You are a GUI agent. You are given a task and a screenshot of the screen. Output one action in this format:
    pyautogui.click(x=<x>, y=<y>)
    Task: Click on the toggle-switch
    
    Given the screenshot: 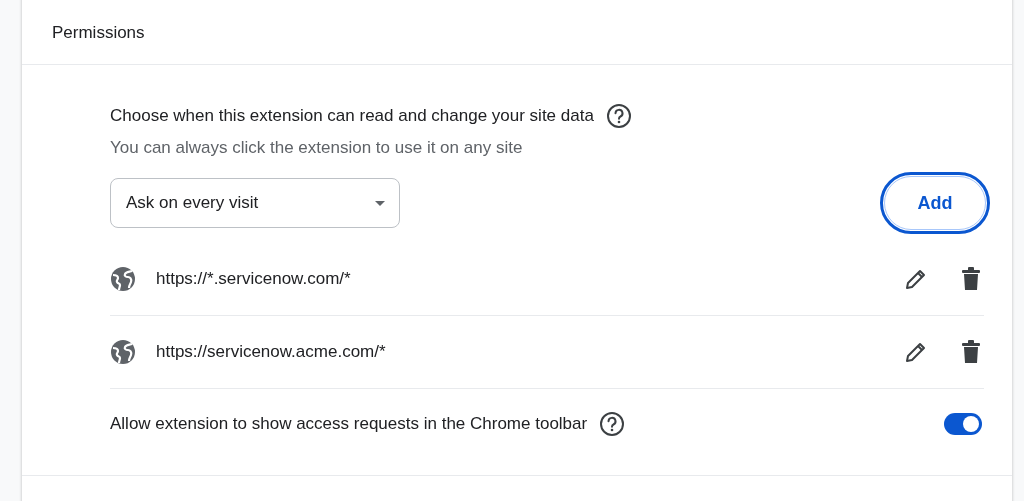 What is the action you would take?
    pyautogui.click(x=963, y=424)
    